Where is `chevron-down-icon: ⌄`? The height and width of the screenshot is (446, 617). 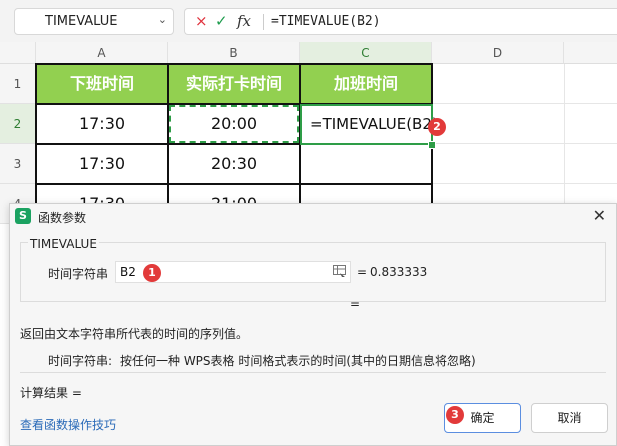
chevron-down-icon: ⌄ is located at coordinates (162, 19).